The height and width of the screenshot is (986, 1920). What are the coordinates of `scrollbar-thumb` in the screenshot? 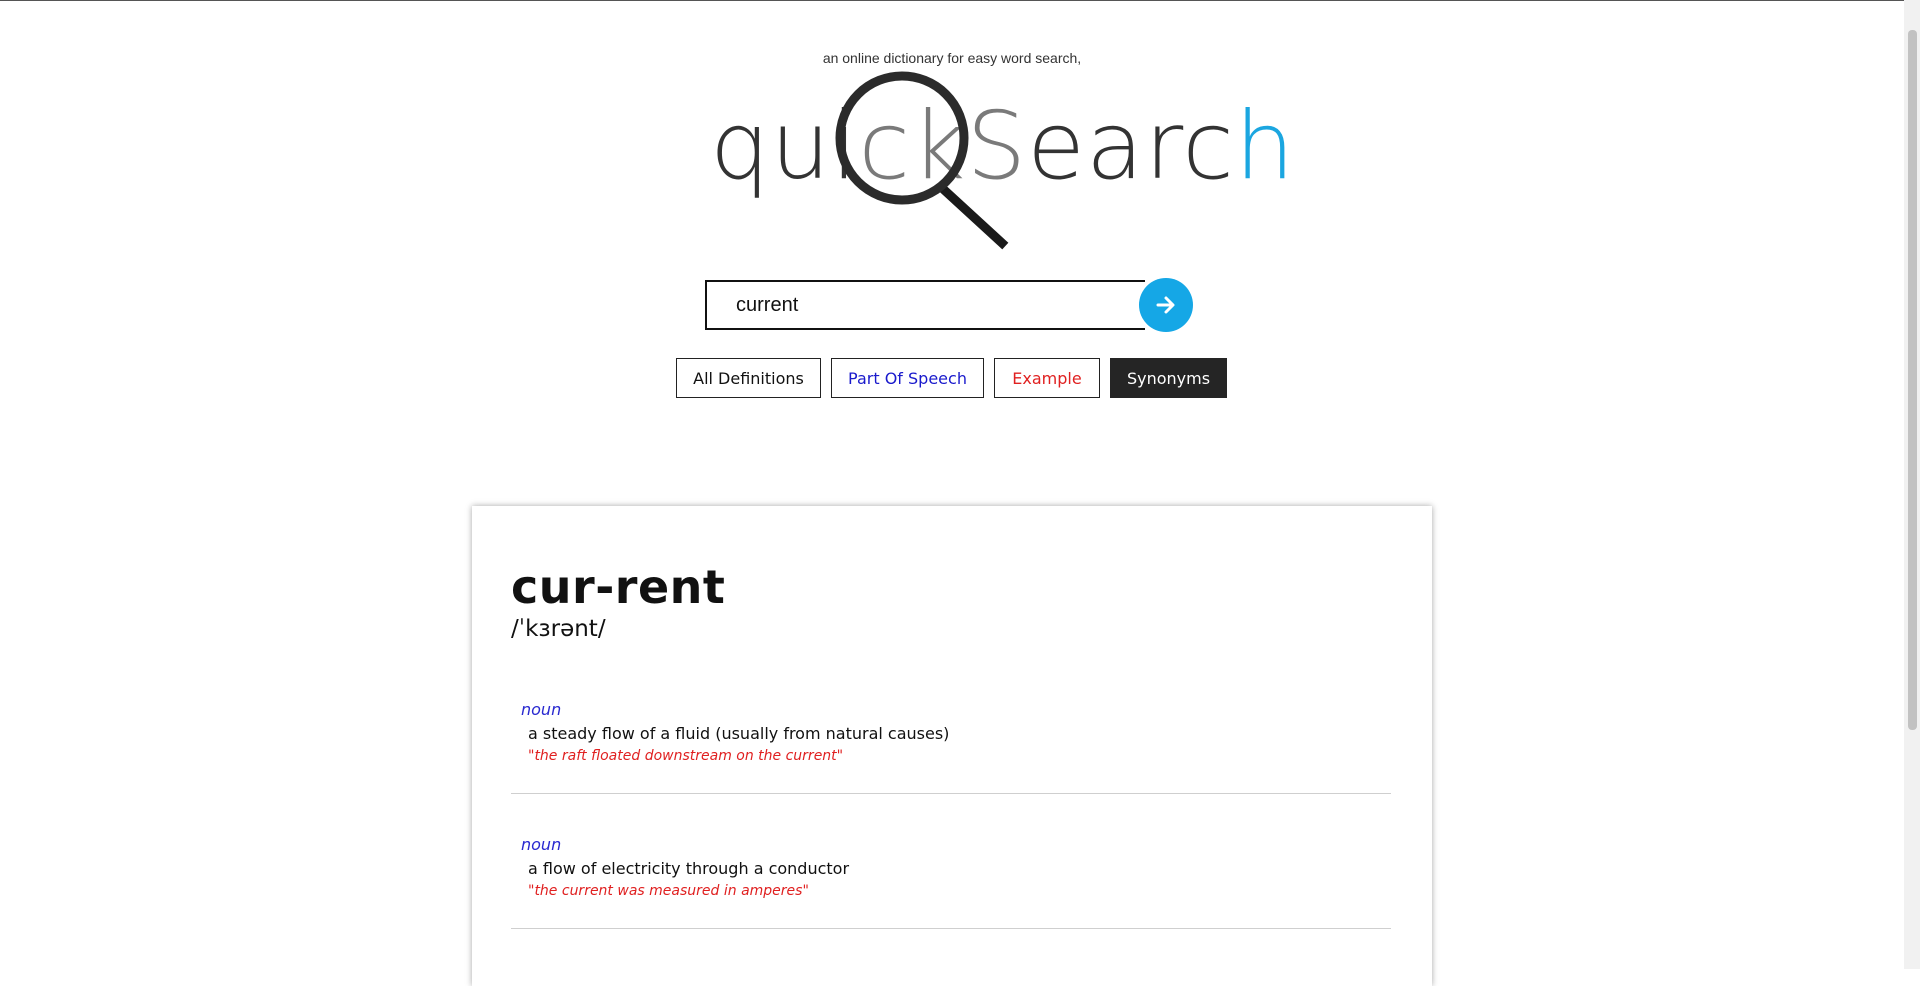 It's located at (1912, 380).